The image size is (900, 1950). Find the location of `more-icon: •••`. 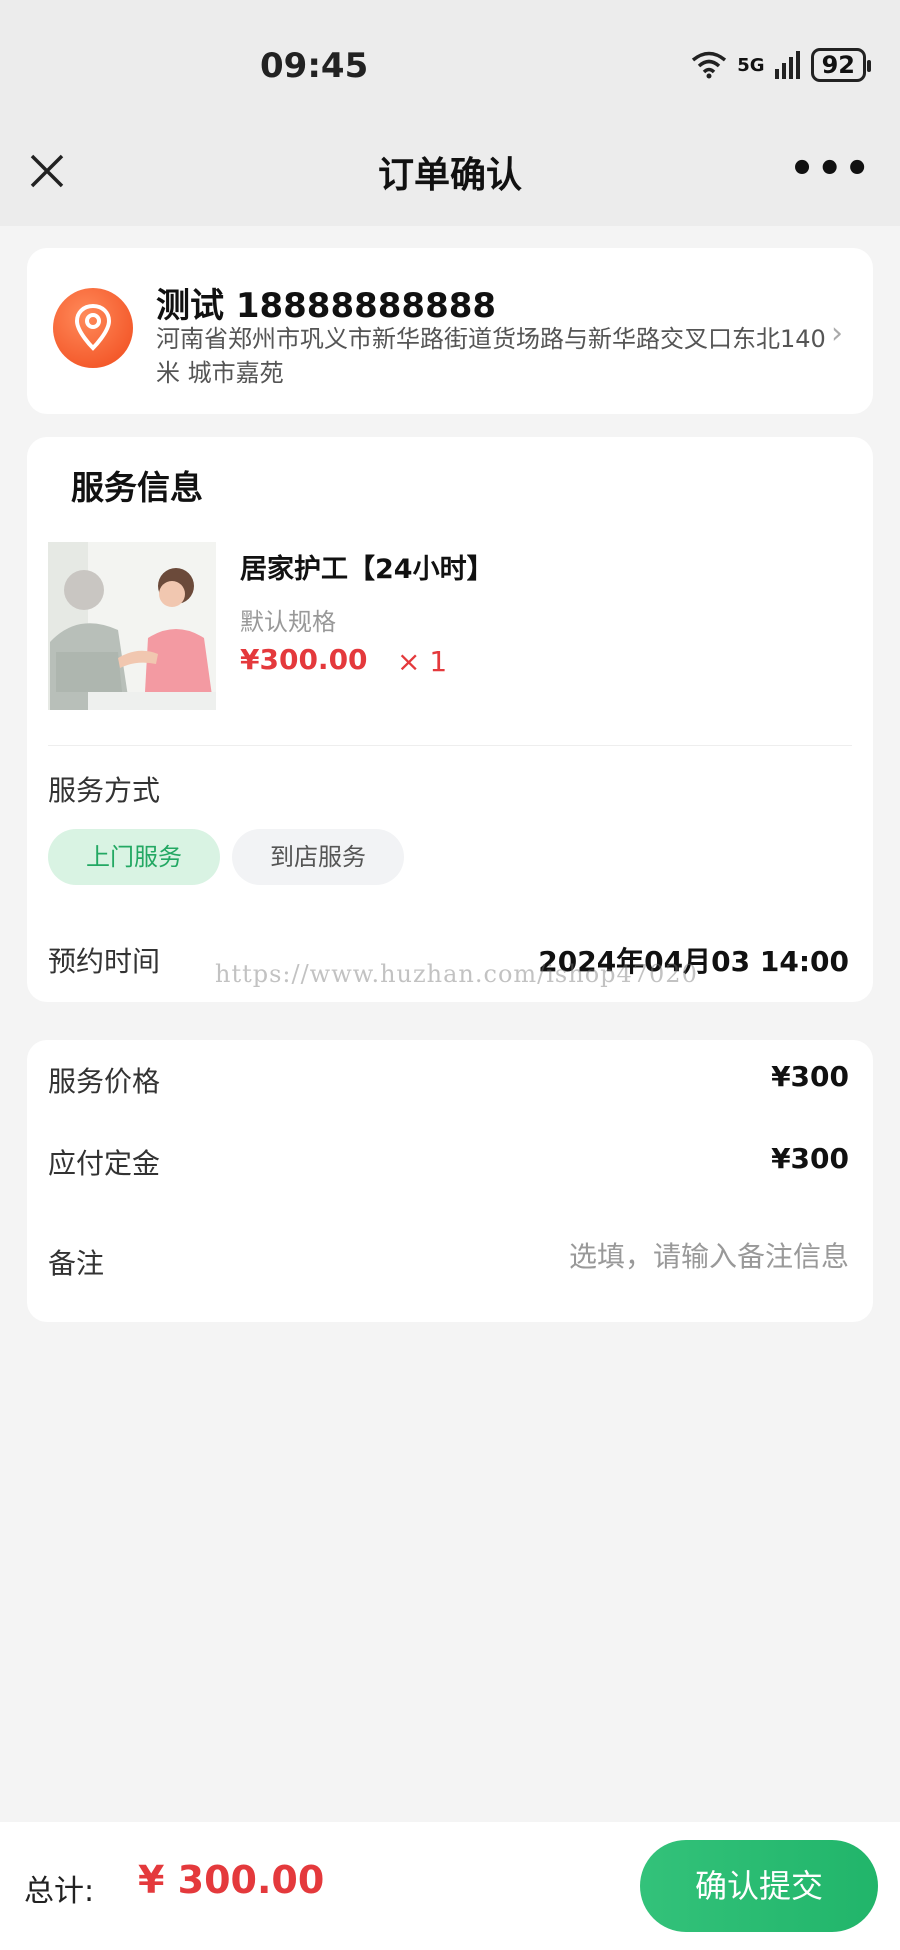

more-icon: ••• is located at coordinates (830, 169).